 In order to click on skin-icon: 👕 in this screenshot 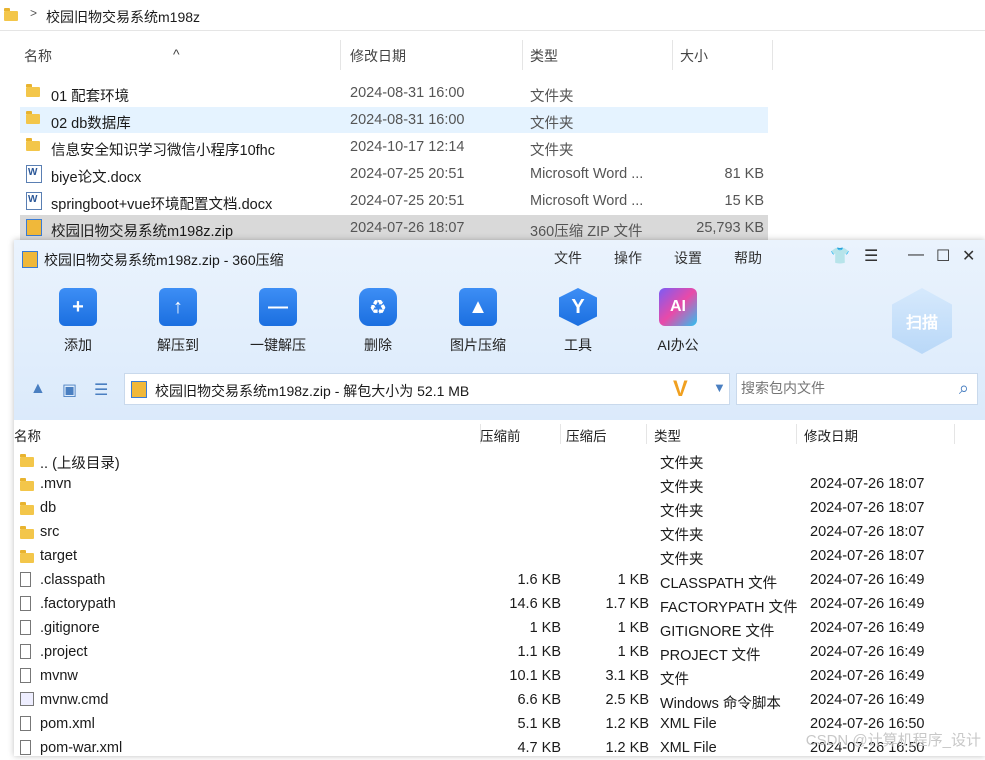, I will do `click(840, 256)`.